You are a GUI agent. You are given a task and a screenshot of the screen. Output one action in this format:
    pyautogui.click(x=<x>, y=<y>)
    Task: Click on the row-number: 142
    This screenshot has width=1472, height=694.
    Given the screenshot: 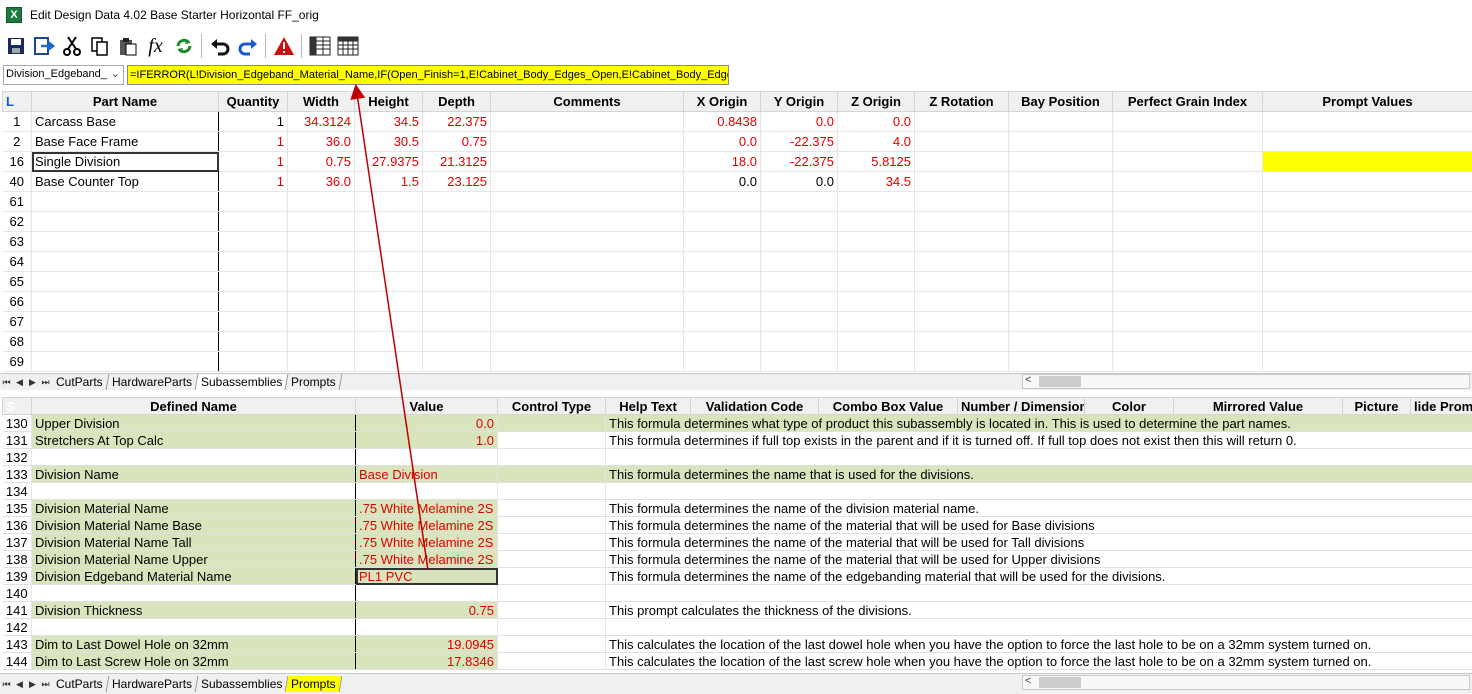 What is the action you would take?
    pyautogui.click(x=17, y=627)
    